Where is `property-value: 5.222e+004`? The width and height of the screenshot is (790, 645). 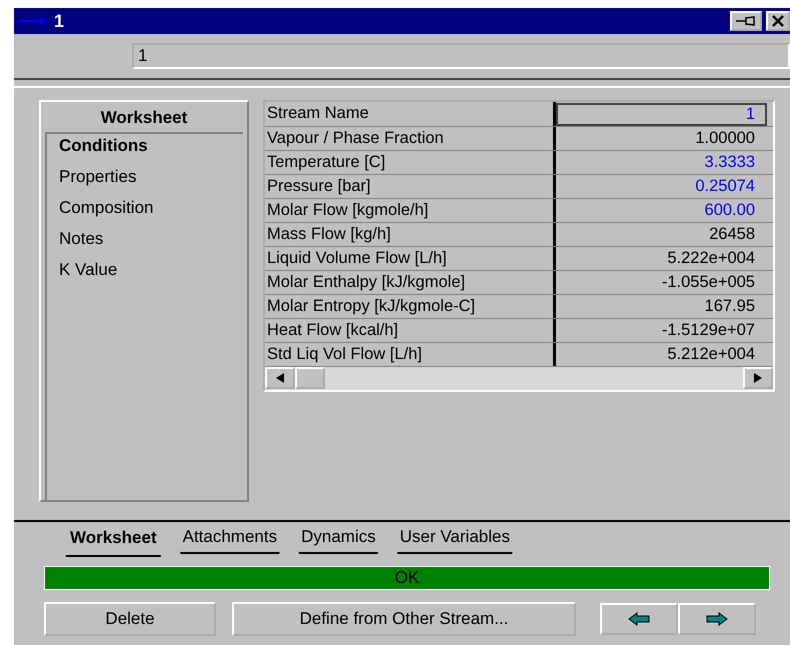 property-value: 5.222e+004 is located at coordinates (664, 258).